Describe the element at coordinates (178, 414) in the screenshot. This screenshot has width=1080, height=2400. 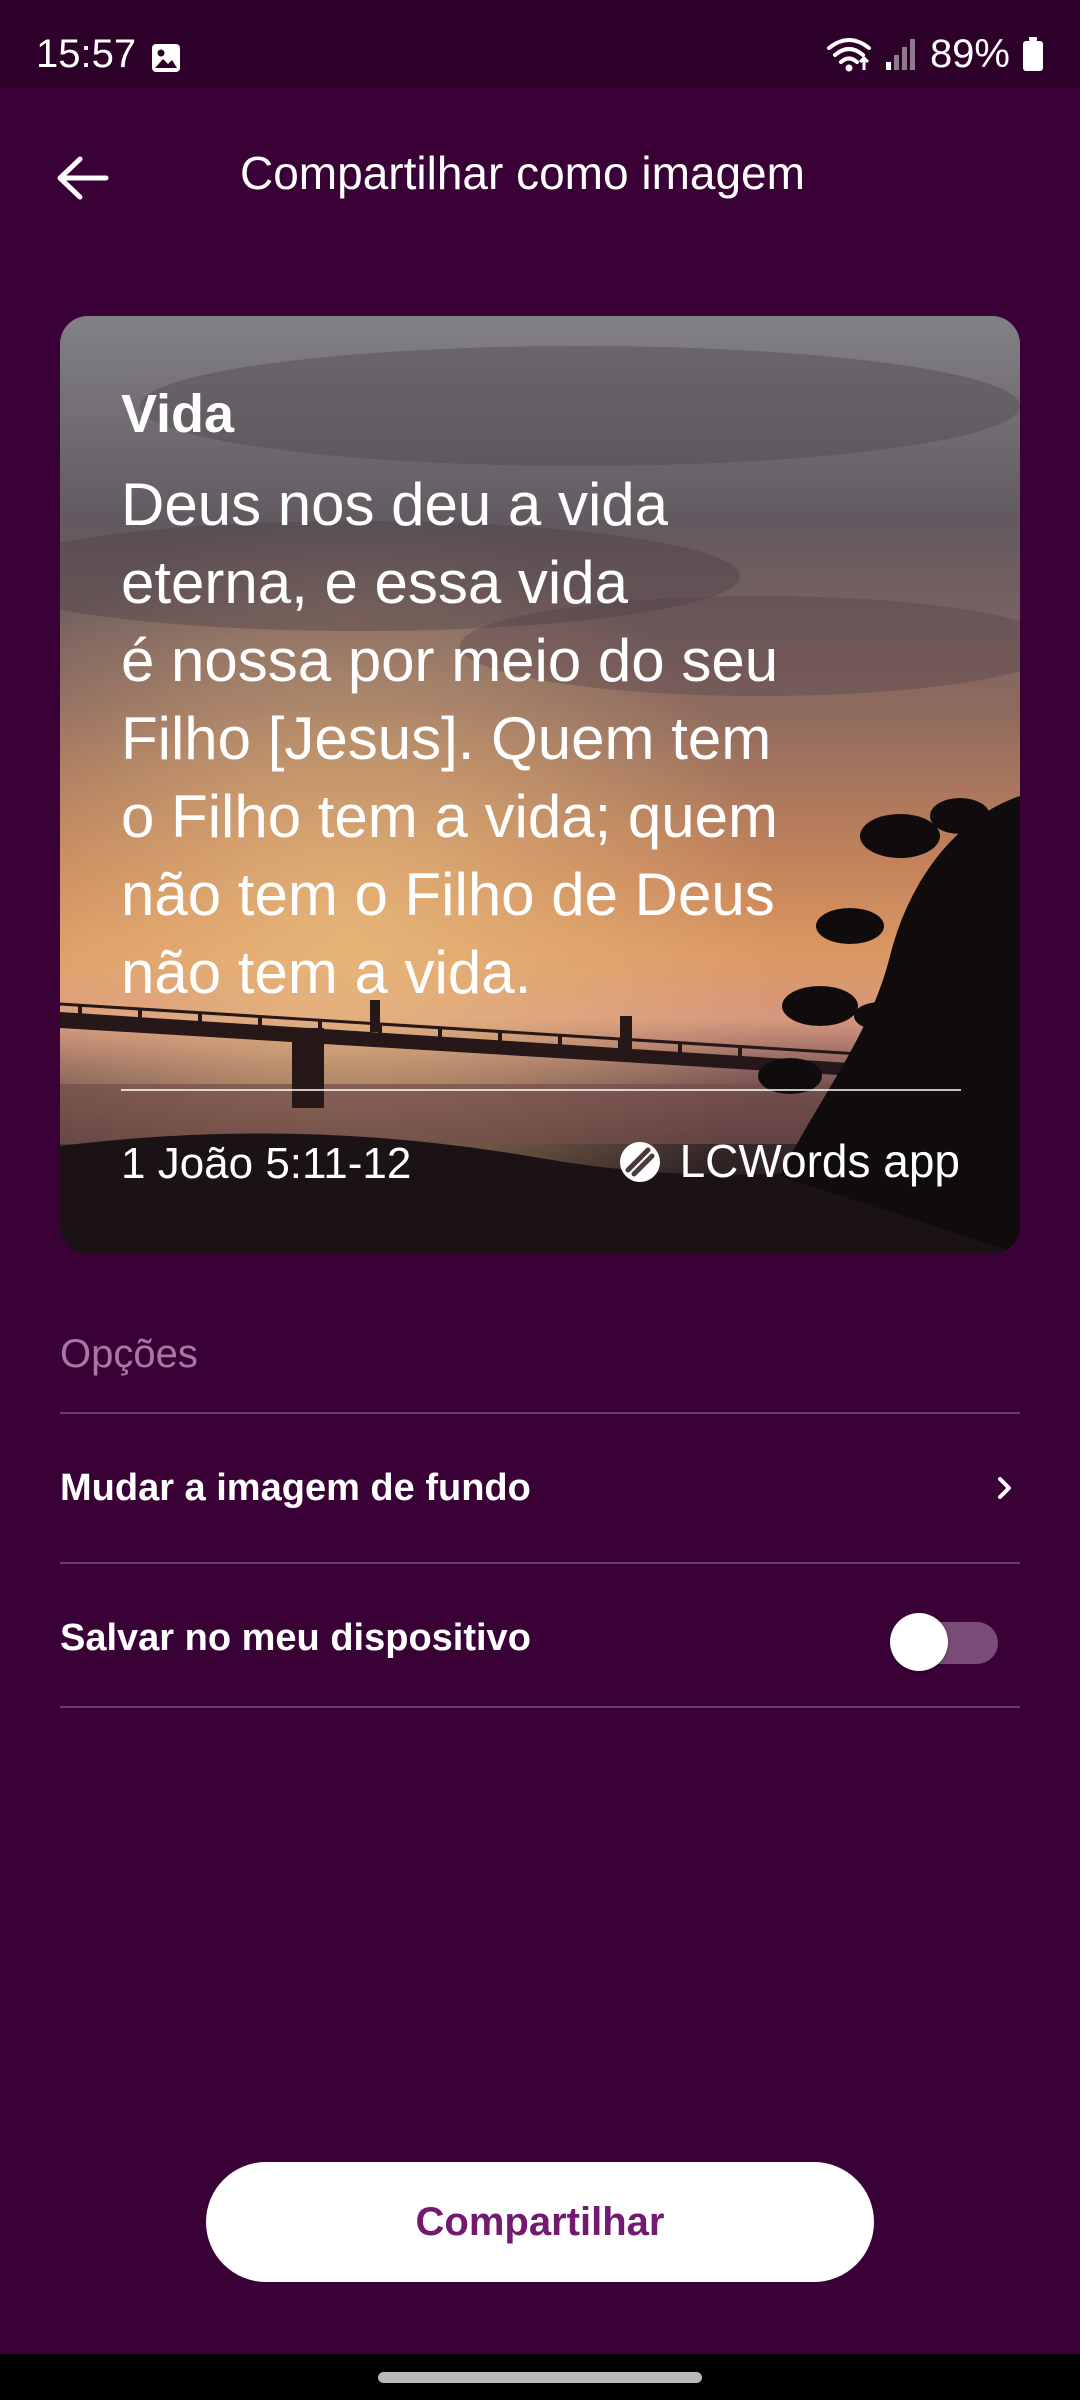
I see `card-title: Vida` at that location.